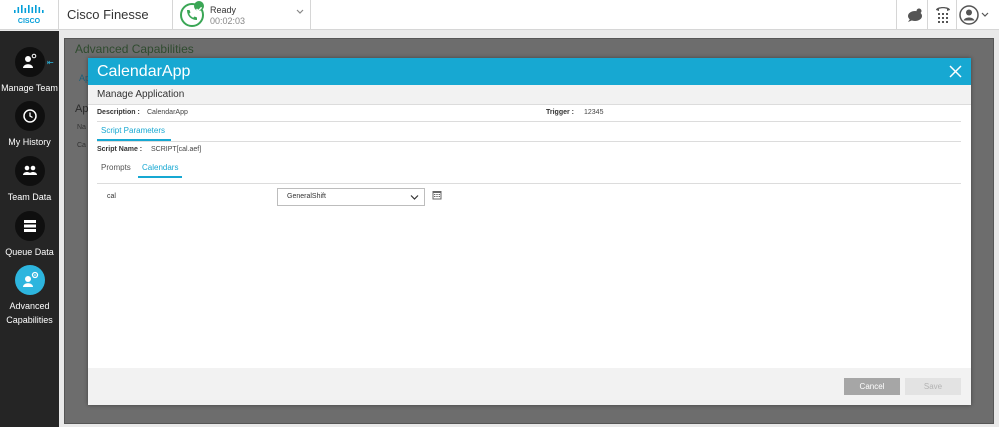  Describe the element at coordinates (437, 195) in the screenshot. I see `calendar-icon` at that location.